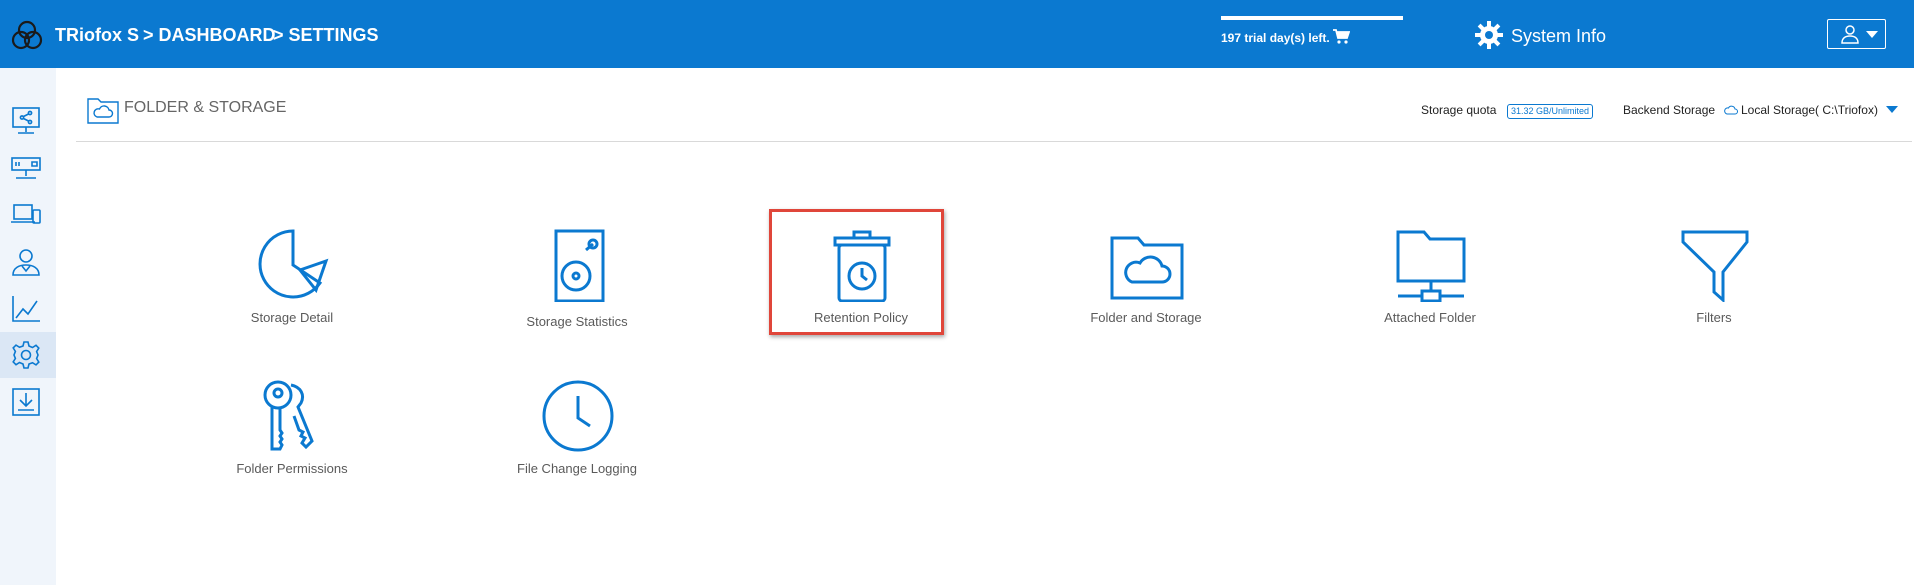 The image size is (1914, 585). Describe the element at coordinates (1715, 266) in the screenshot. I see `funnel-icon` at that location.